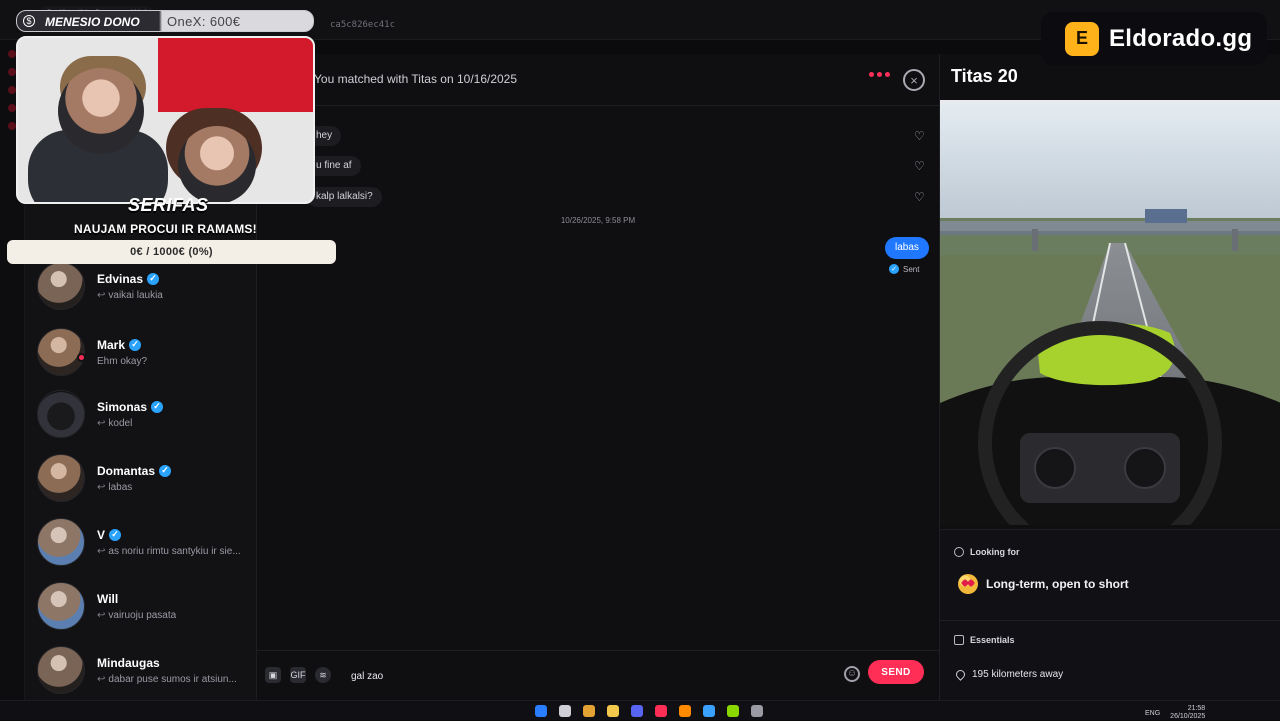  I want to click on sky, so click(1110, 168).